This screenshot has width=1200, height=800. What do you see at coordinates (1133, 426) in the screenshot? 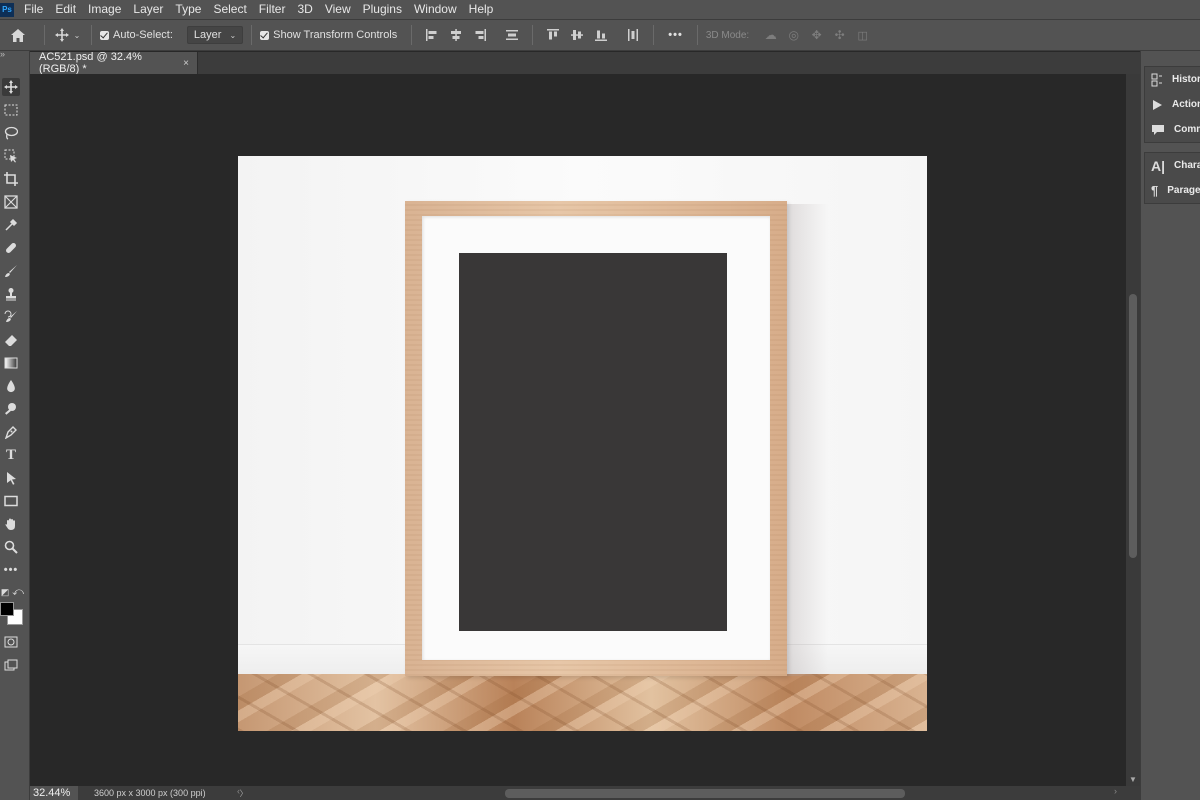
I see `vertical-scroll-thumb` at bounding box center [1133, 426].